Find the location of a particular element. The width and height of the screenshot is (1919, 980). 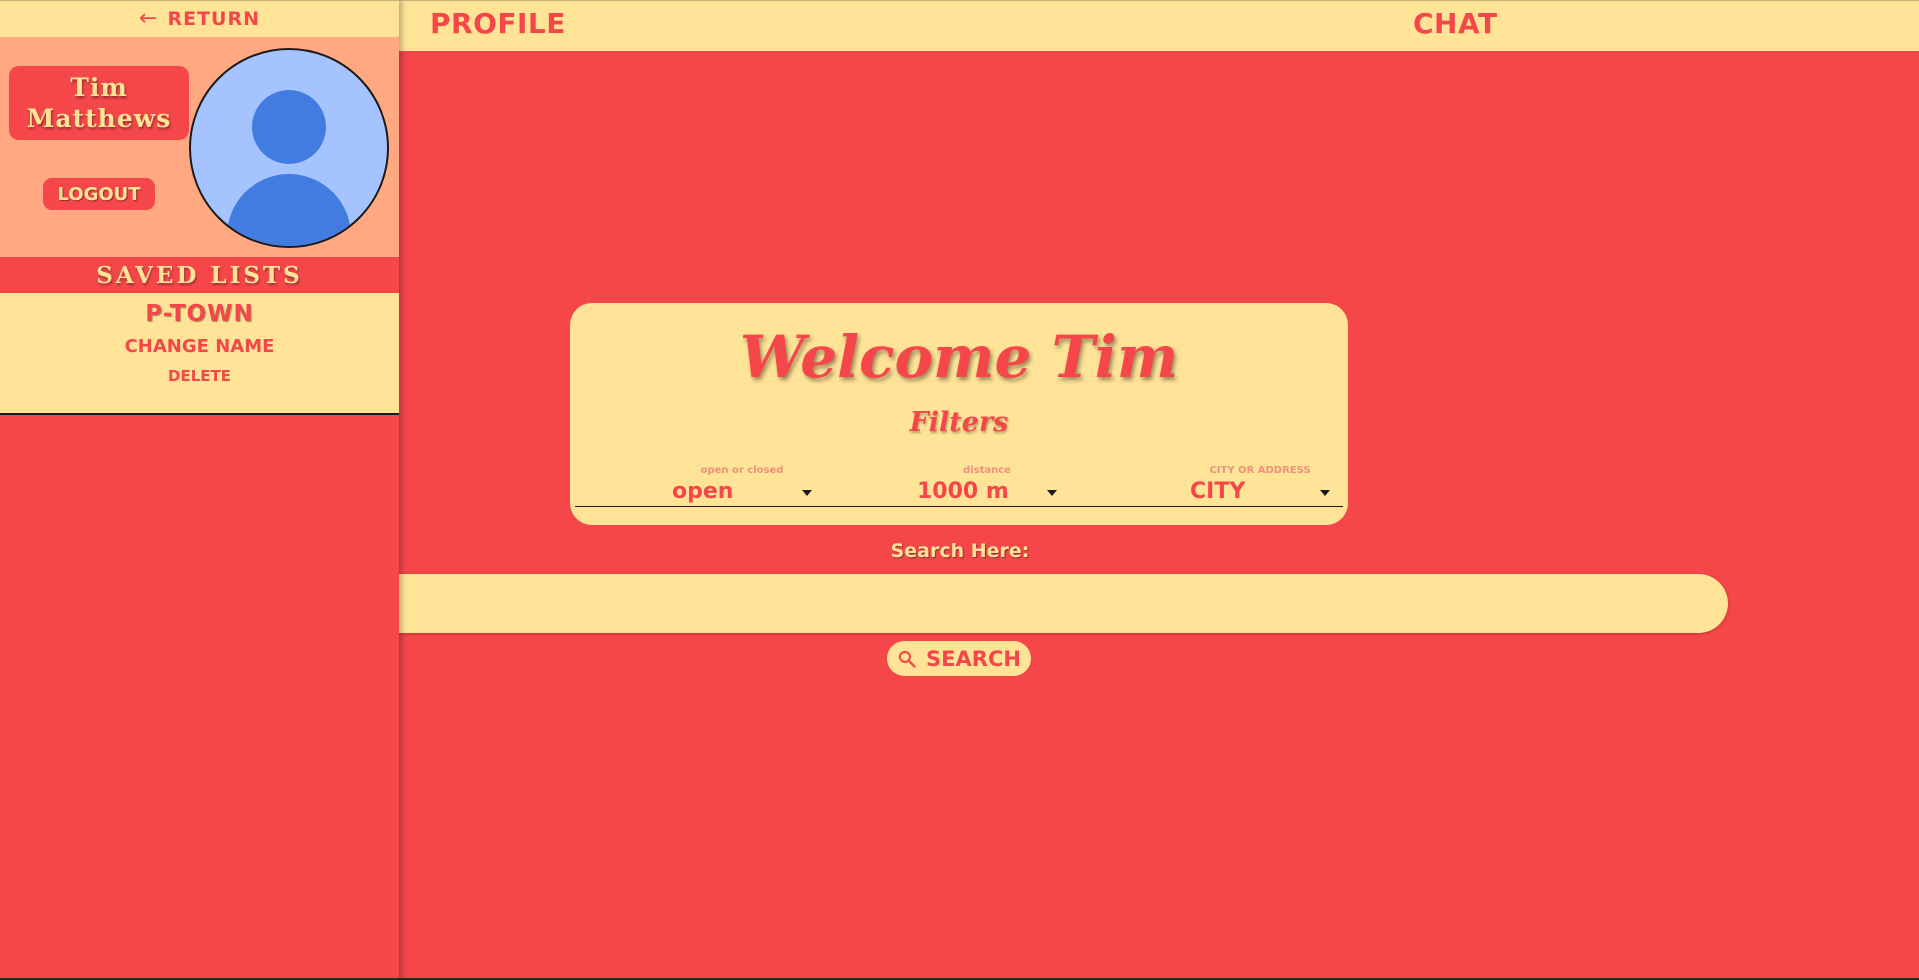

saved-lists-heading: SAVED LISTS is located at coordinates (199, 275).